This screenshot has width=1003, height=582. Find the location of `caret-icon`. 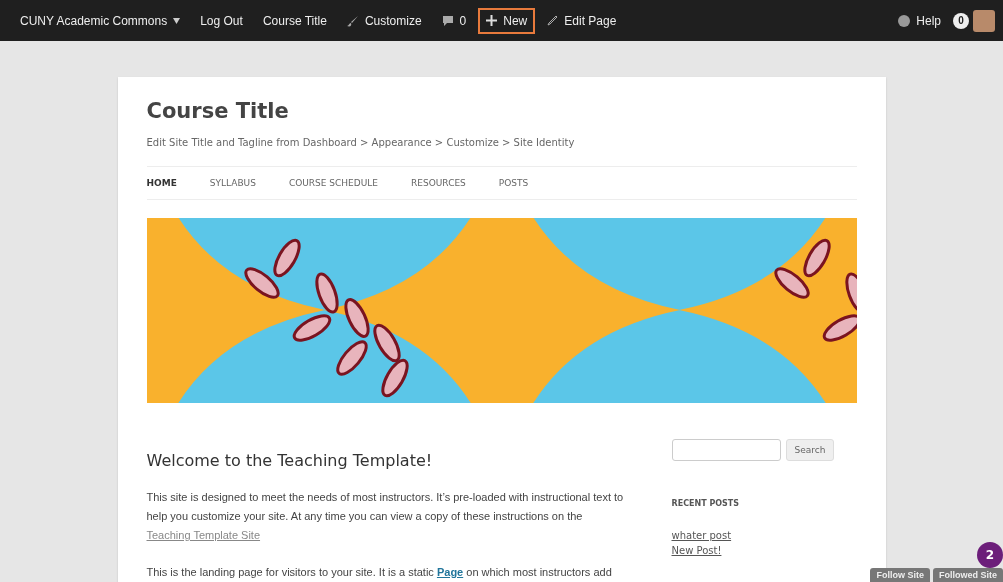

caret-icon is located at coordinates (177, 20).